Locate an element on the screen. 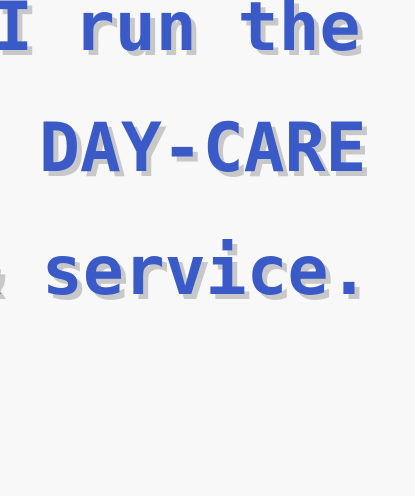 The height and width of the screenshot is (496, 415). dialogue-line-3: & service. is located at coordinates (185, 271).